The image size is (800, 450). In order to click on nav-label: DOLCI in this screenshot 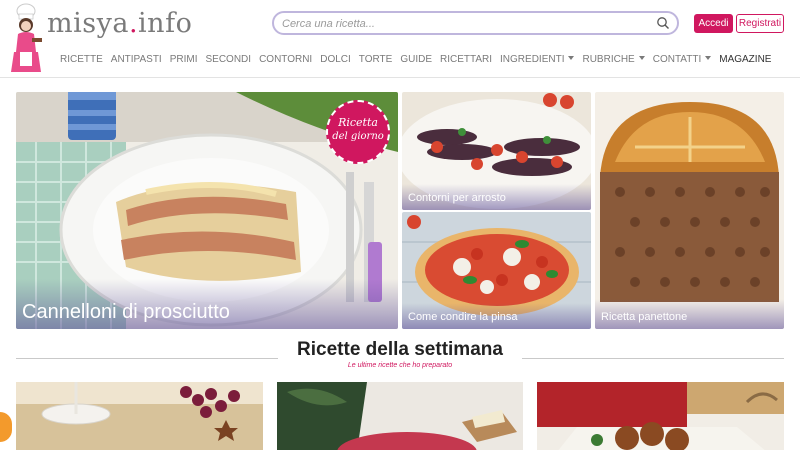, I will do `click(335, 59)`.